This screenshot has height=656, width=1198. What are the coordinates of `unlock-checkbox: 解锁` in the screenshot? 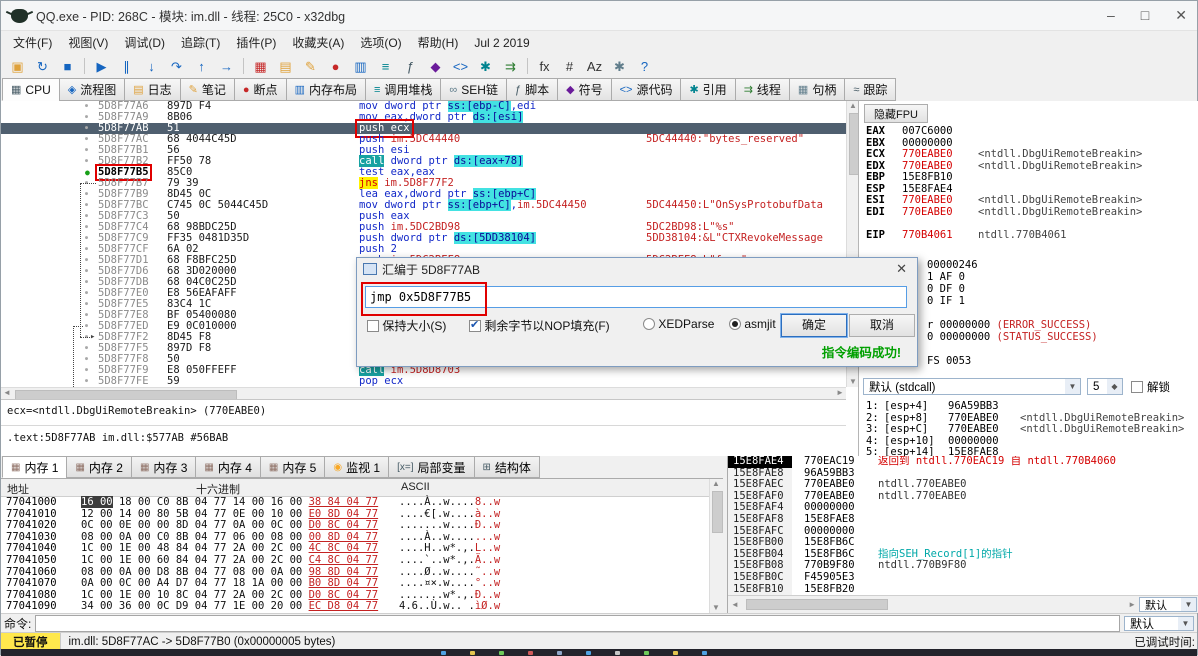 It's located at (1150, 387).